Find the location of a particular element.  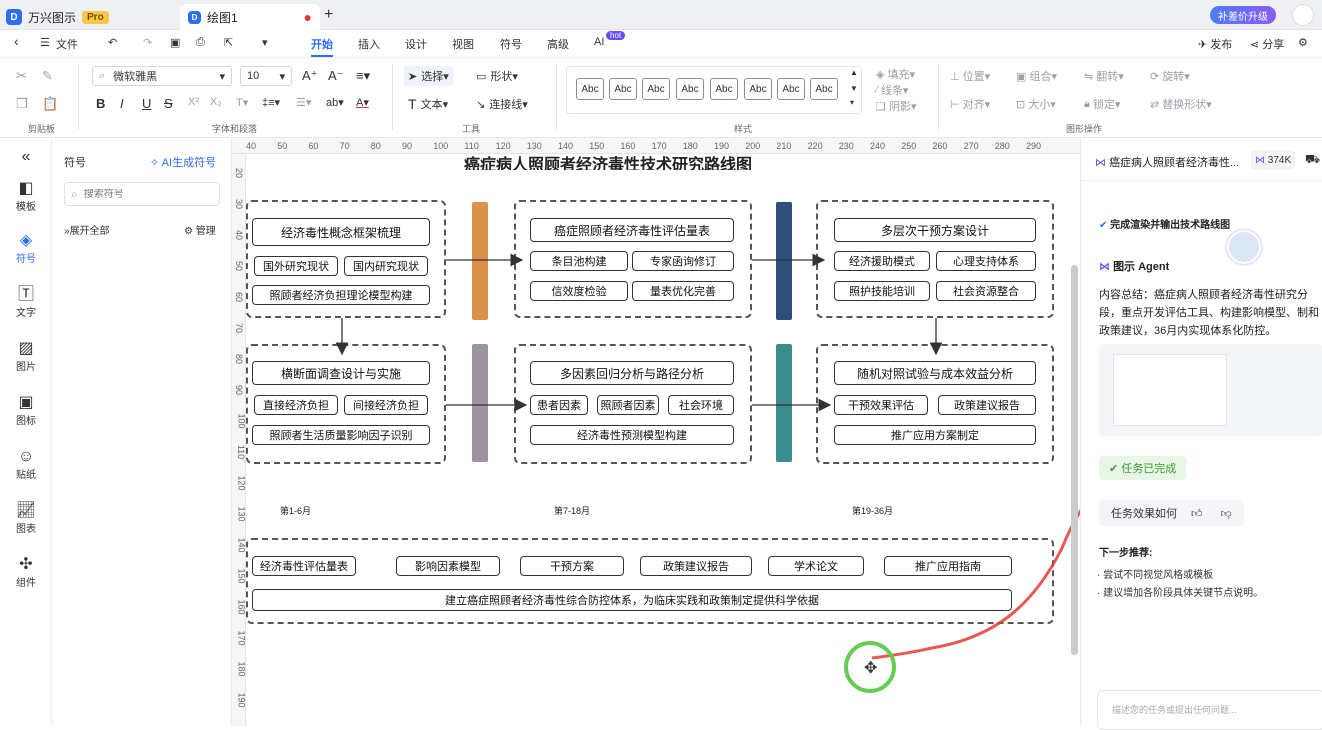

decrease-font-icon: A⁻ is located at coordinates (336, 76).